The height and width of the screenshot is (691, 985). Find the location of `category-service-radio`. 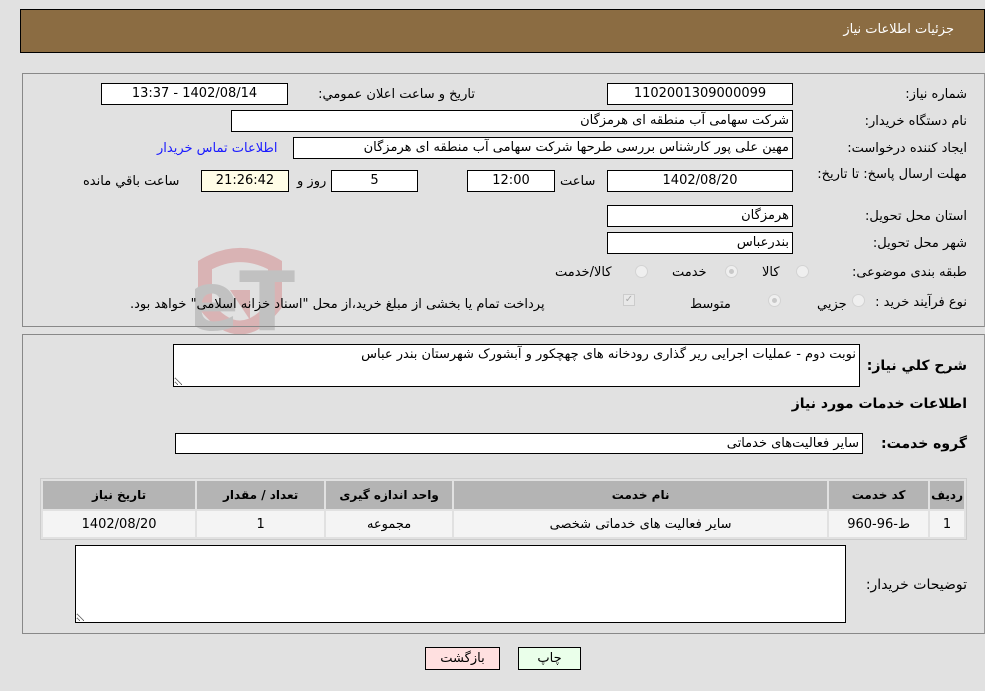

category-service-radio is located at coordinates (731, 271).